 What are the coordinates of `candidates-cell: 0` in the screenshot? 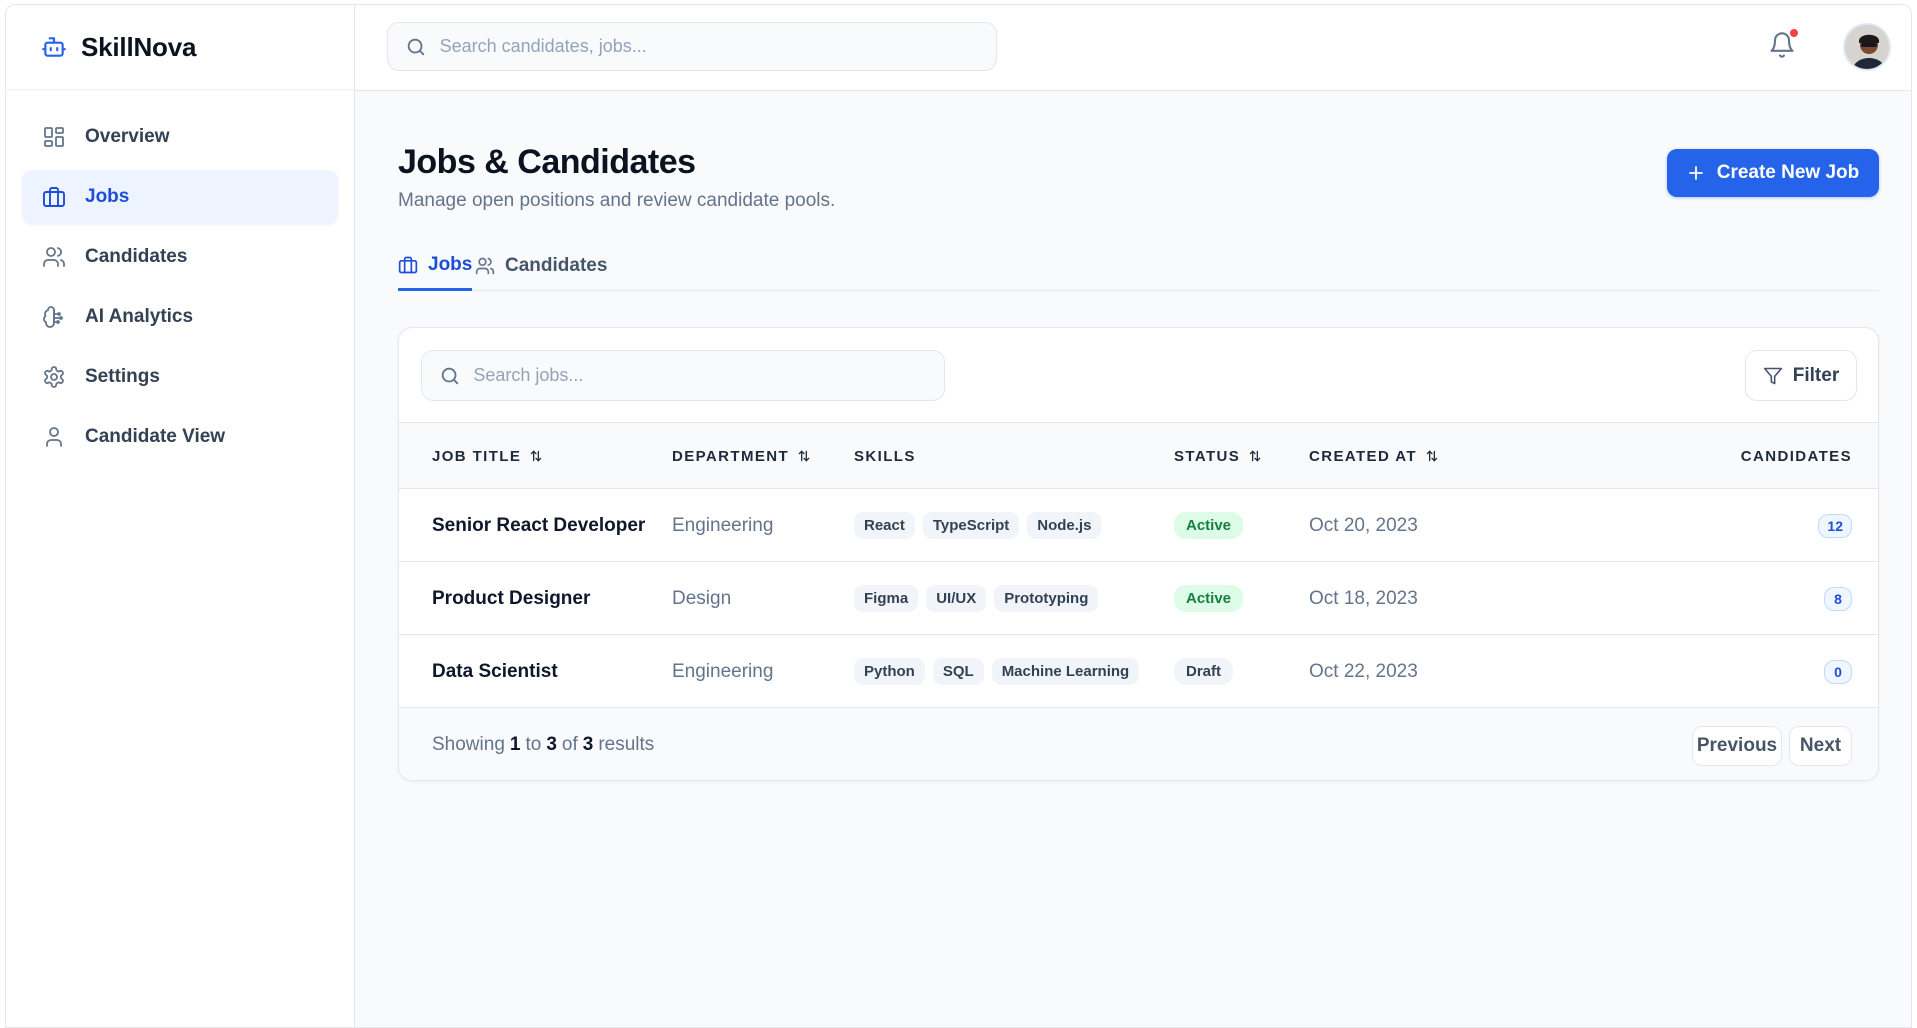 It's located at (1838, 671).